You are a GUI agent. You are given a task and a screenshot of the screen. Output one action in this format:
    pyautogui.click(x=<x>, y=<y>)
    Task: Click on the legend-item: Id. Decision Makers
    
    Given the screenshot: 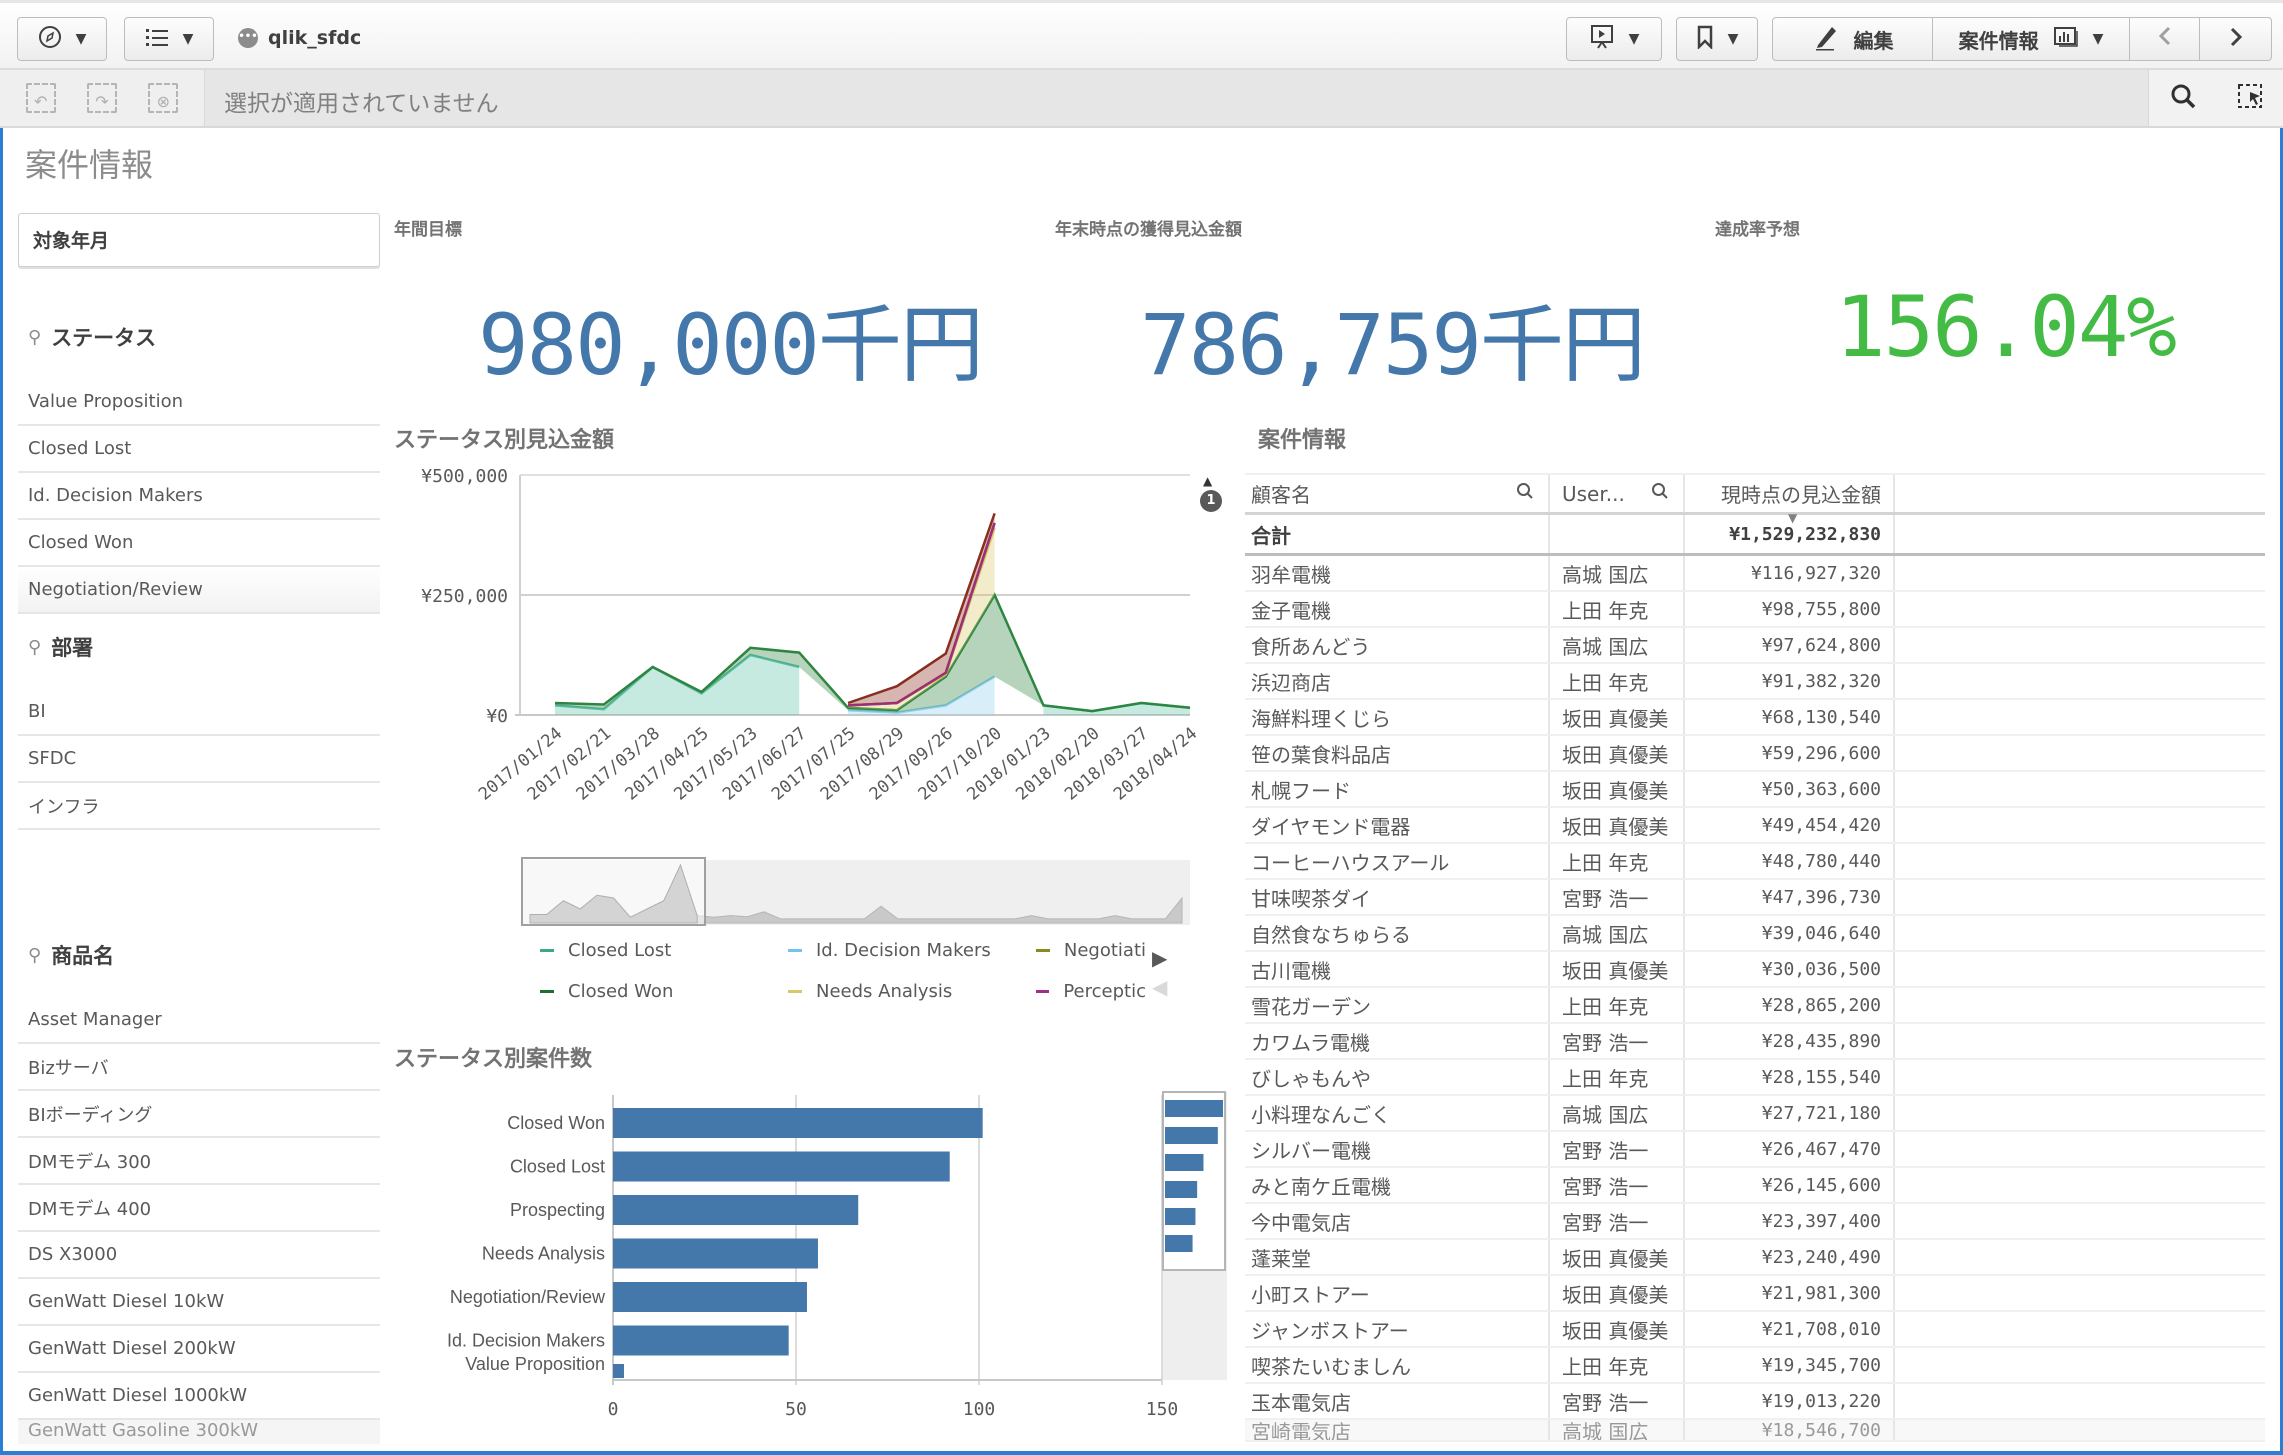 What is the action you would take?
    pyautogui.click(x=889, y=950)
    